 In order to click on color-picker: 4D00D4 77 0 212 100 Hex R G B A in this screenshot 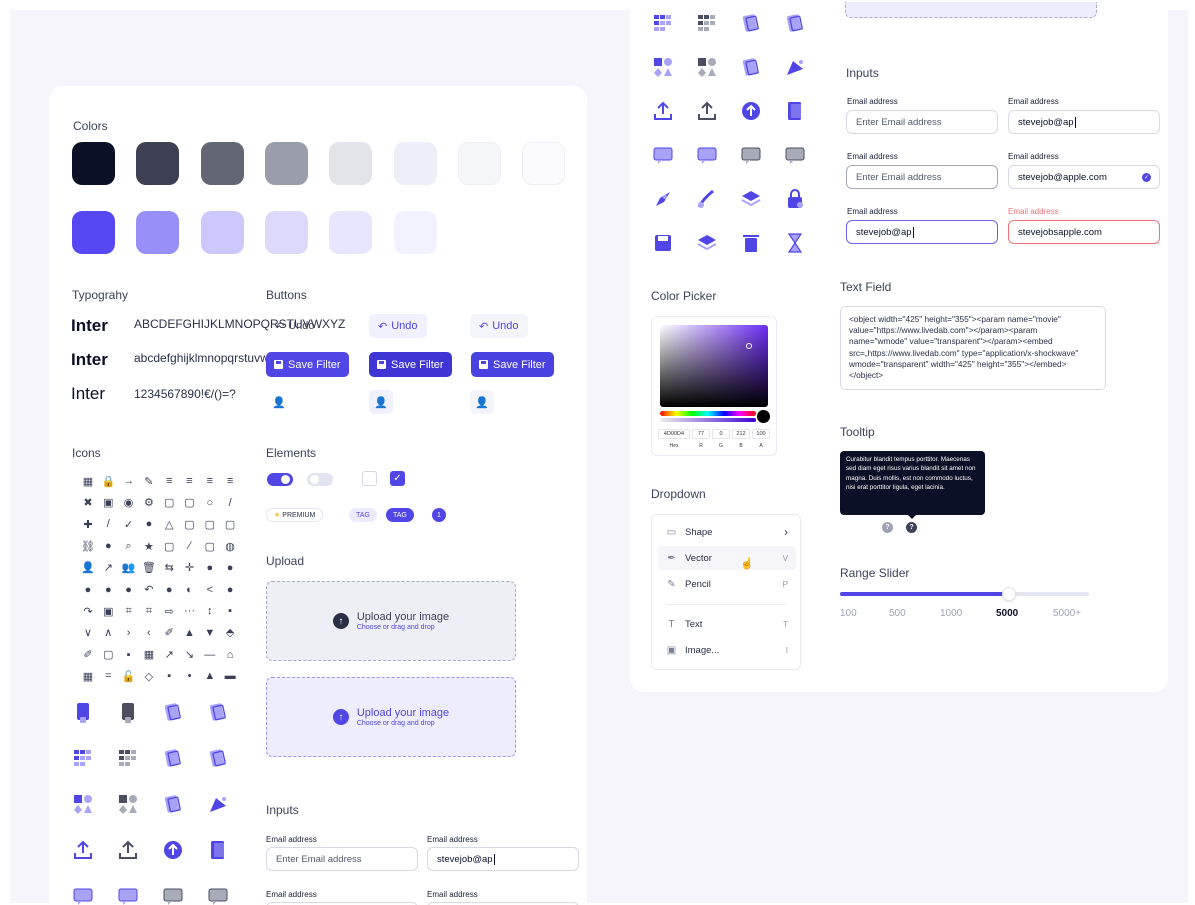, I will do `click(714, 386)`.